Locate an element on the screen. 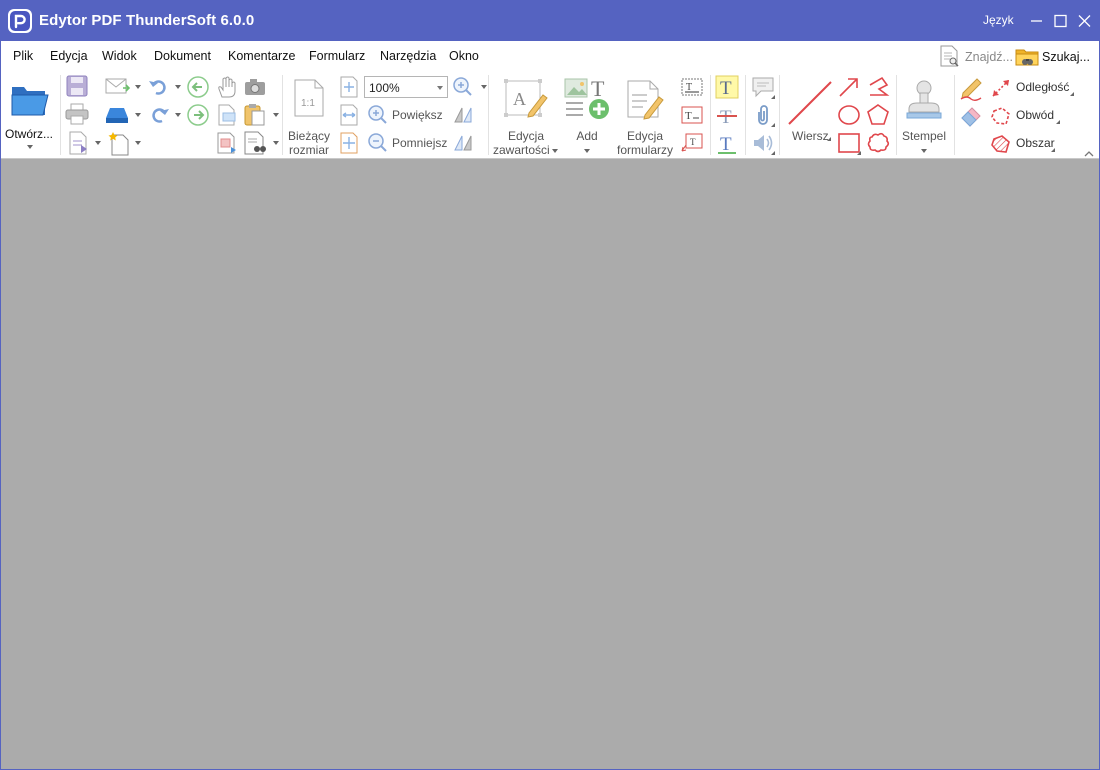 This screenshot has width=1100, height=770. menu-dokument: Dokument is located at coordinates (182, 56).